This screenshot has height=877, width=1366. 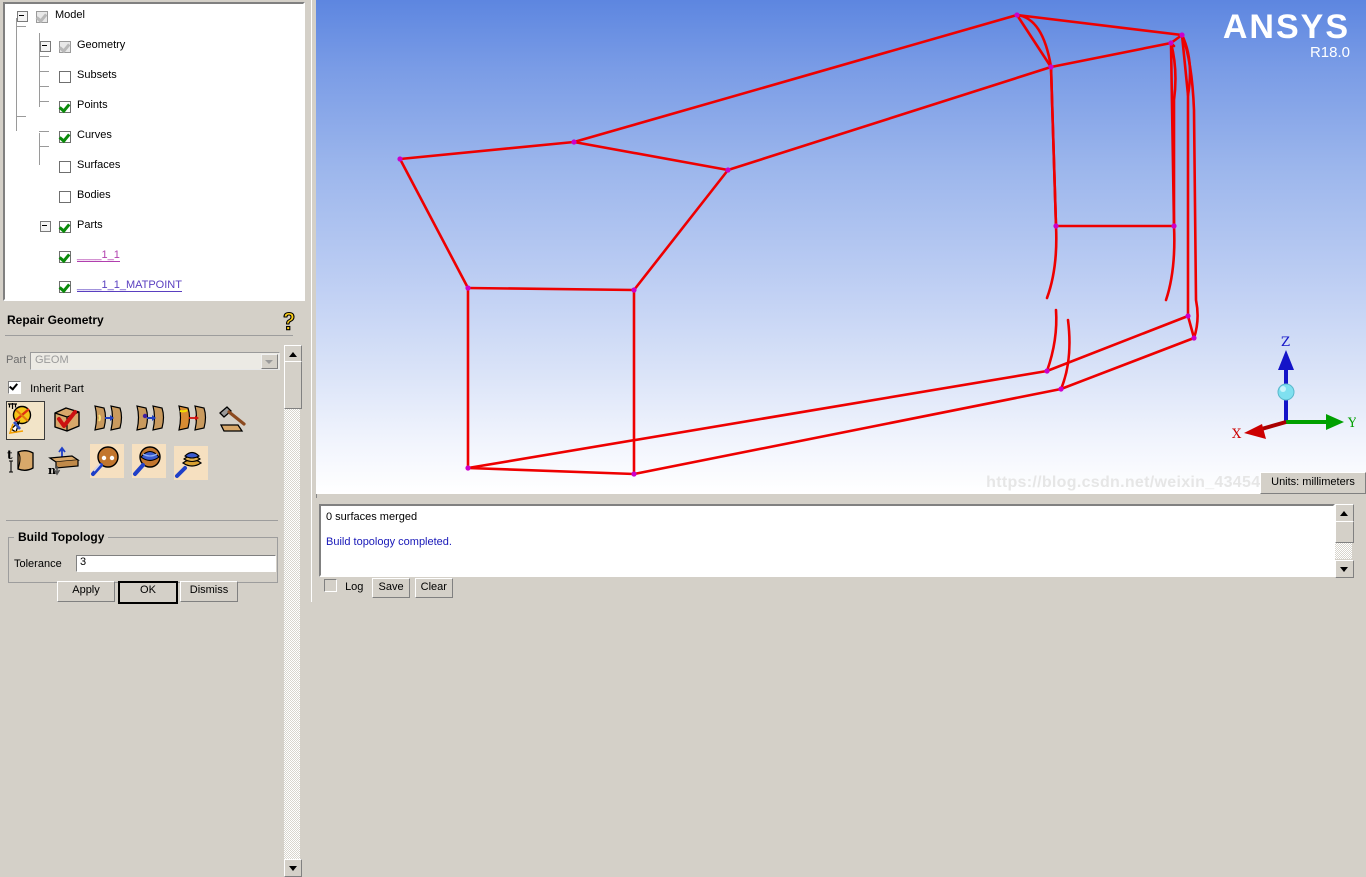 I want to click on tree-item-label: Parts, so click(x=90, y=225).